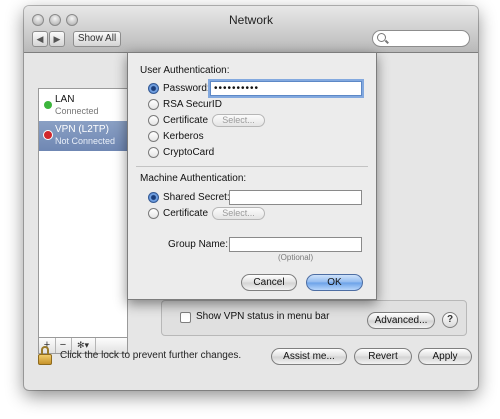 The image size is (500, 419). Describe the element at coordinates (185, 70) in the screenshot. I see `user-authentication-heading: User Authentication:` at that location.